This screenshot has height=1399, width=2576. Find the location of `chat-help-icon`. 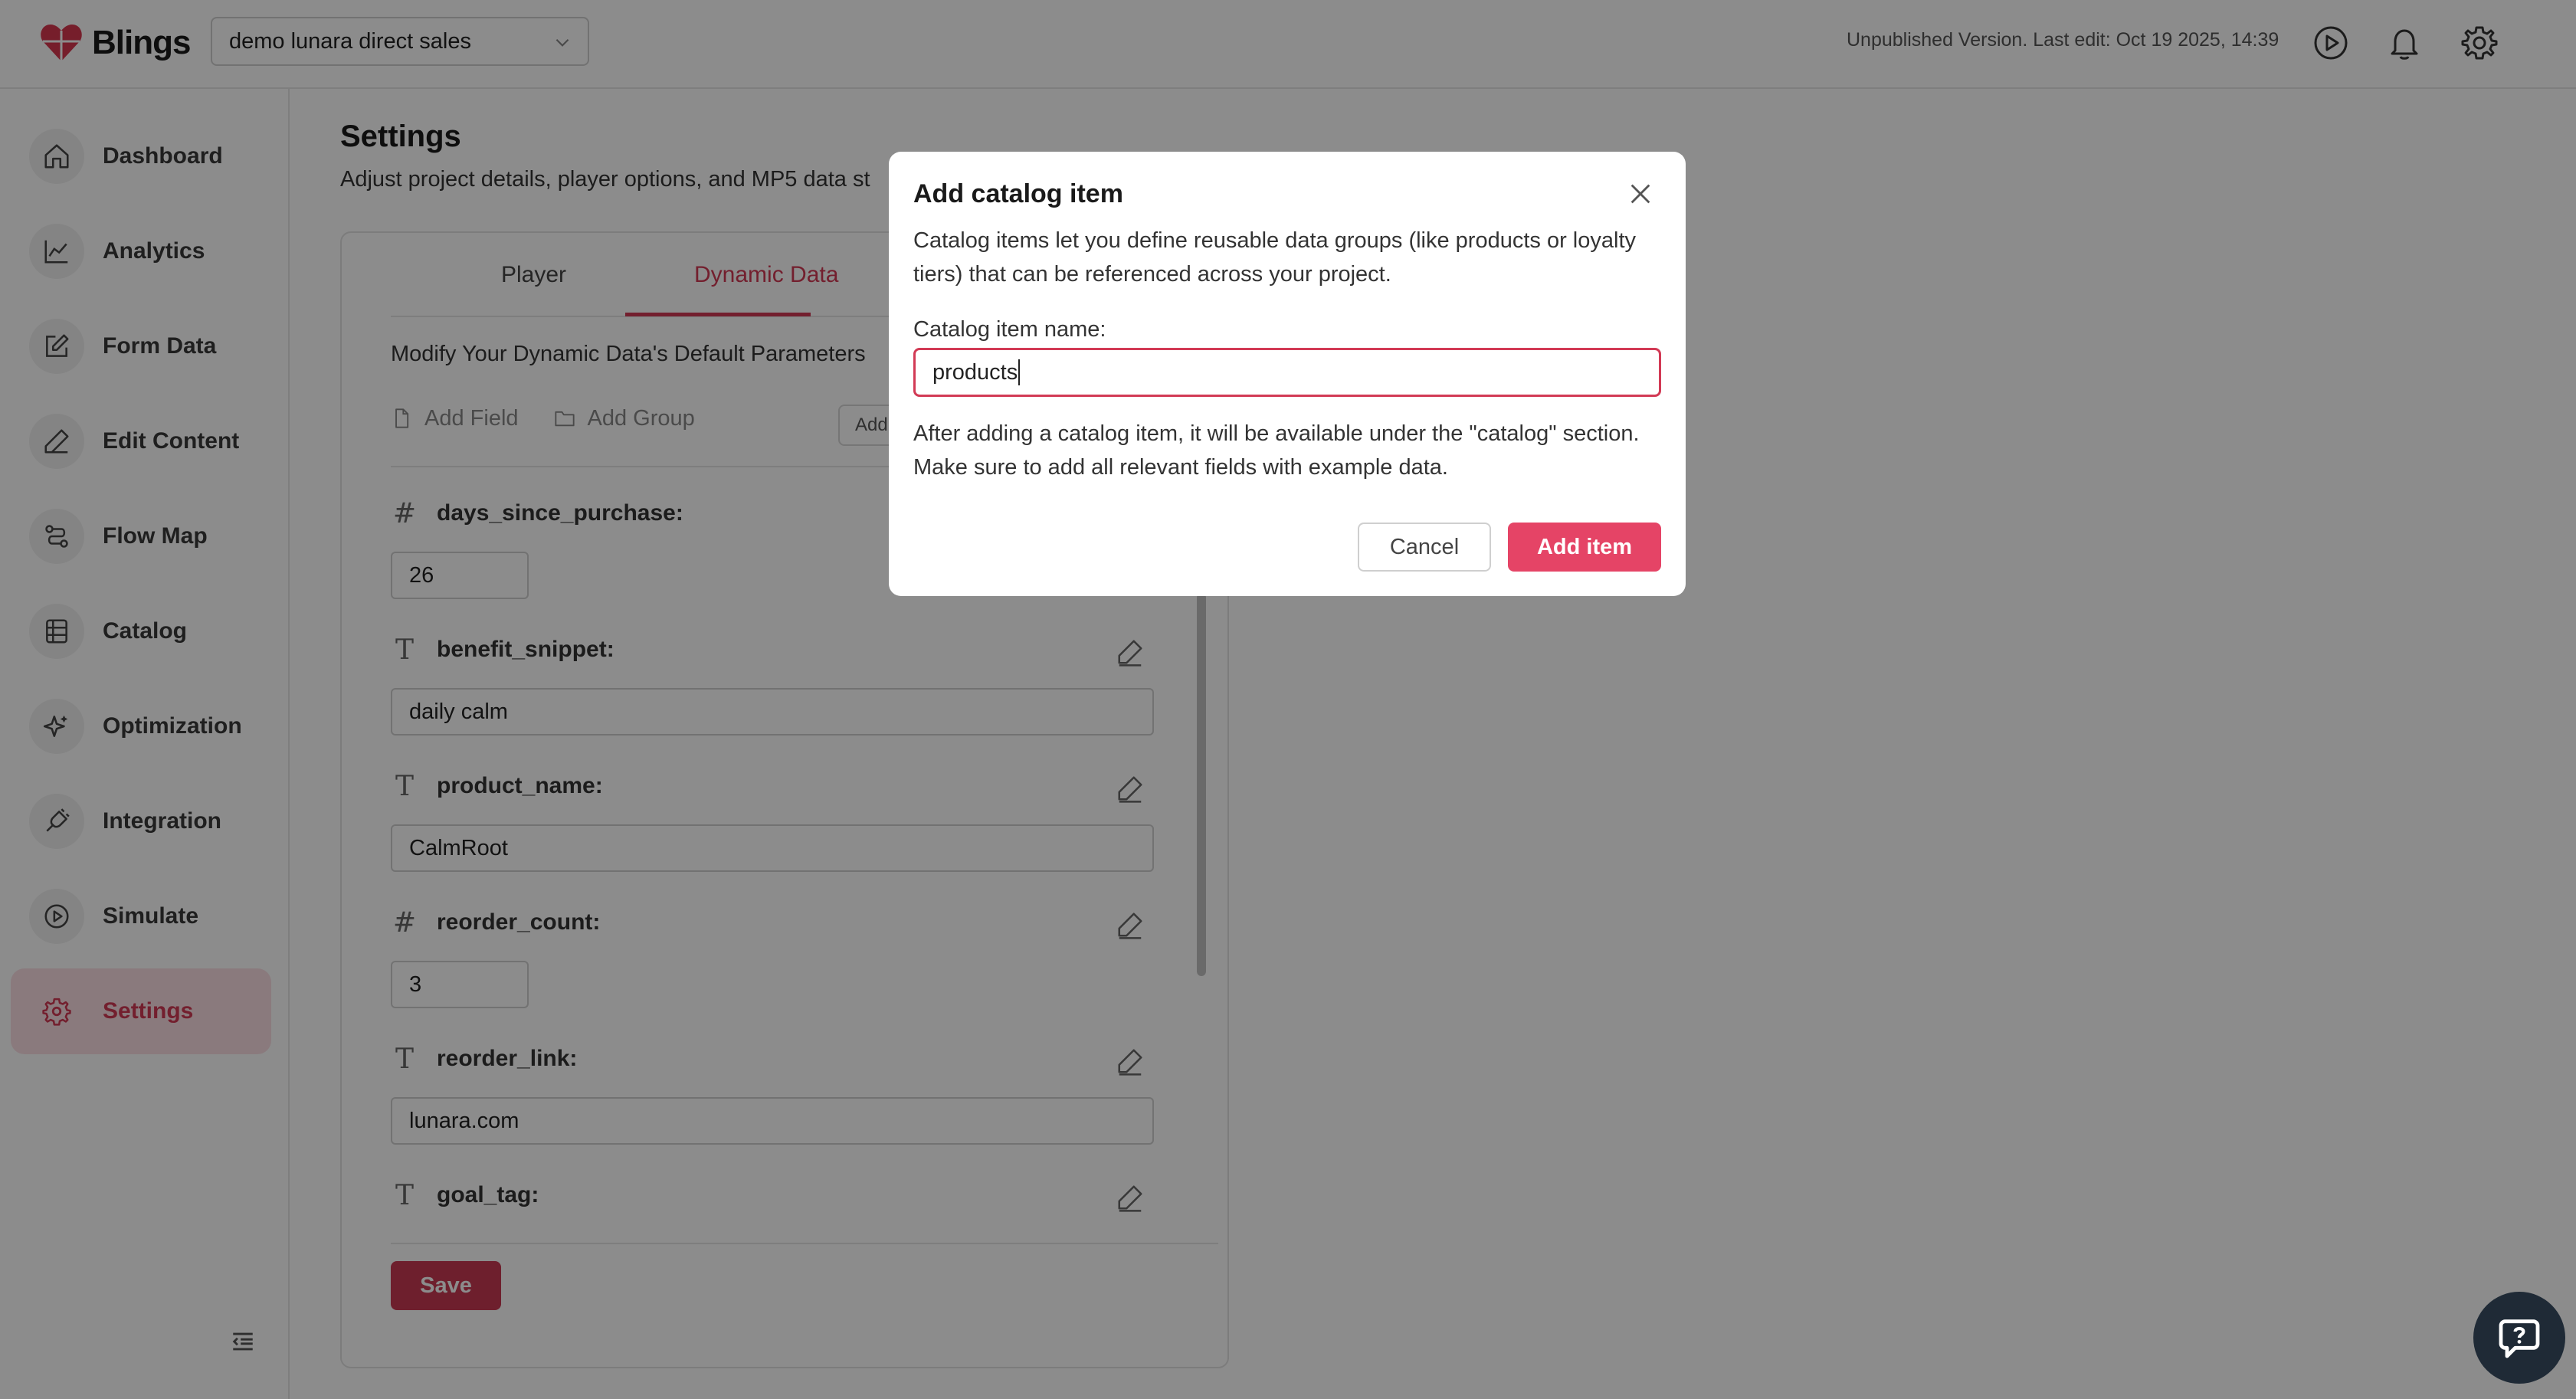

chat-help-icon is located at coordinates (2520, 1338).